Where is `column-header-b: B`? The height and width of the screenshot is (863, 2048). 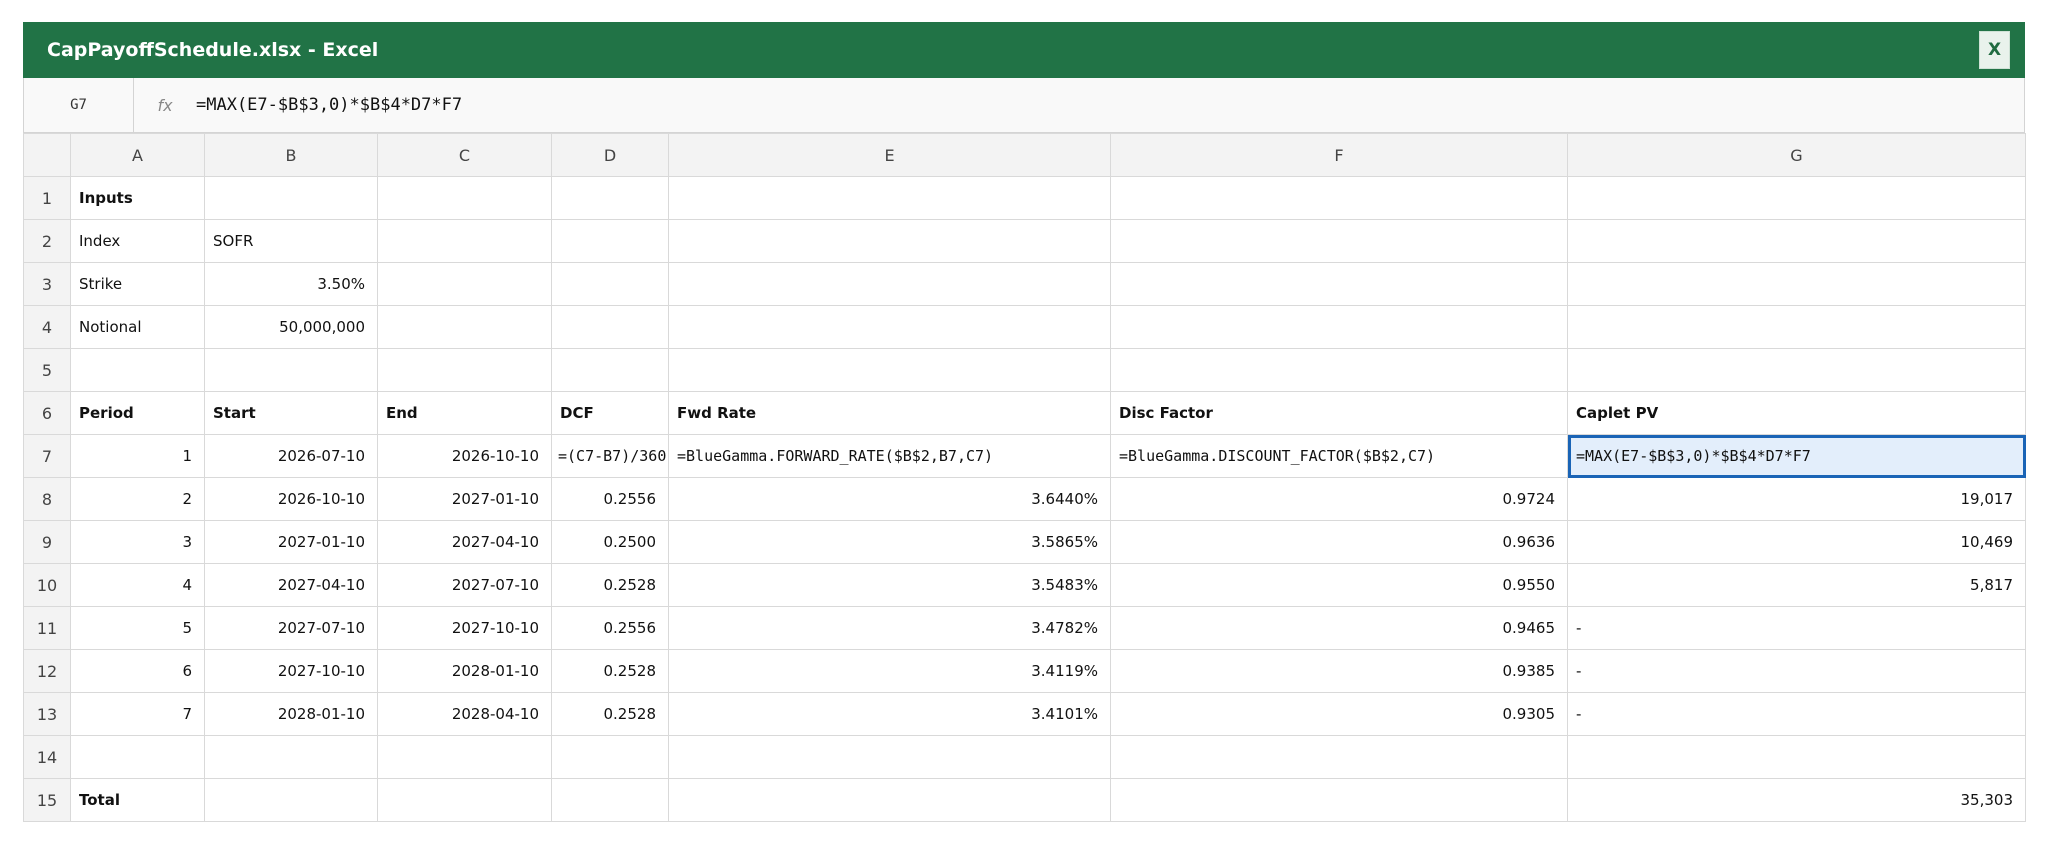
column-header-b: B is located at coordinates (291, 155).